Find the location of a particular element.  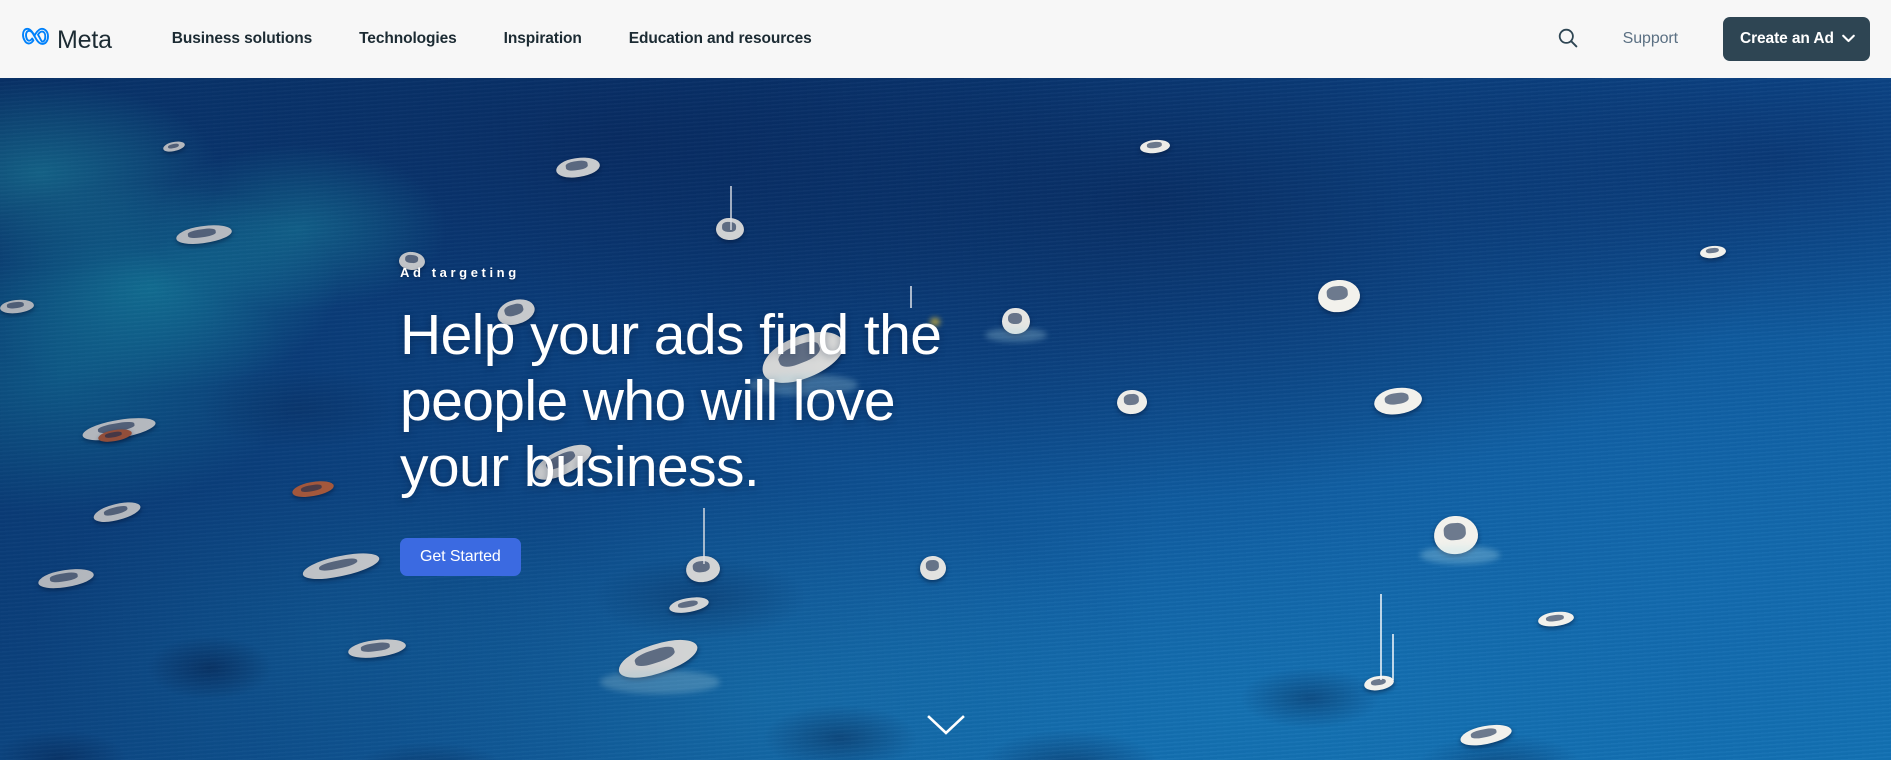

nav-item-technologies: Technologies is located at coordinates (408, 39).